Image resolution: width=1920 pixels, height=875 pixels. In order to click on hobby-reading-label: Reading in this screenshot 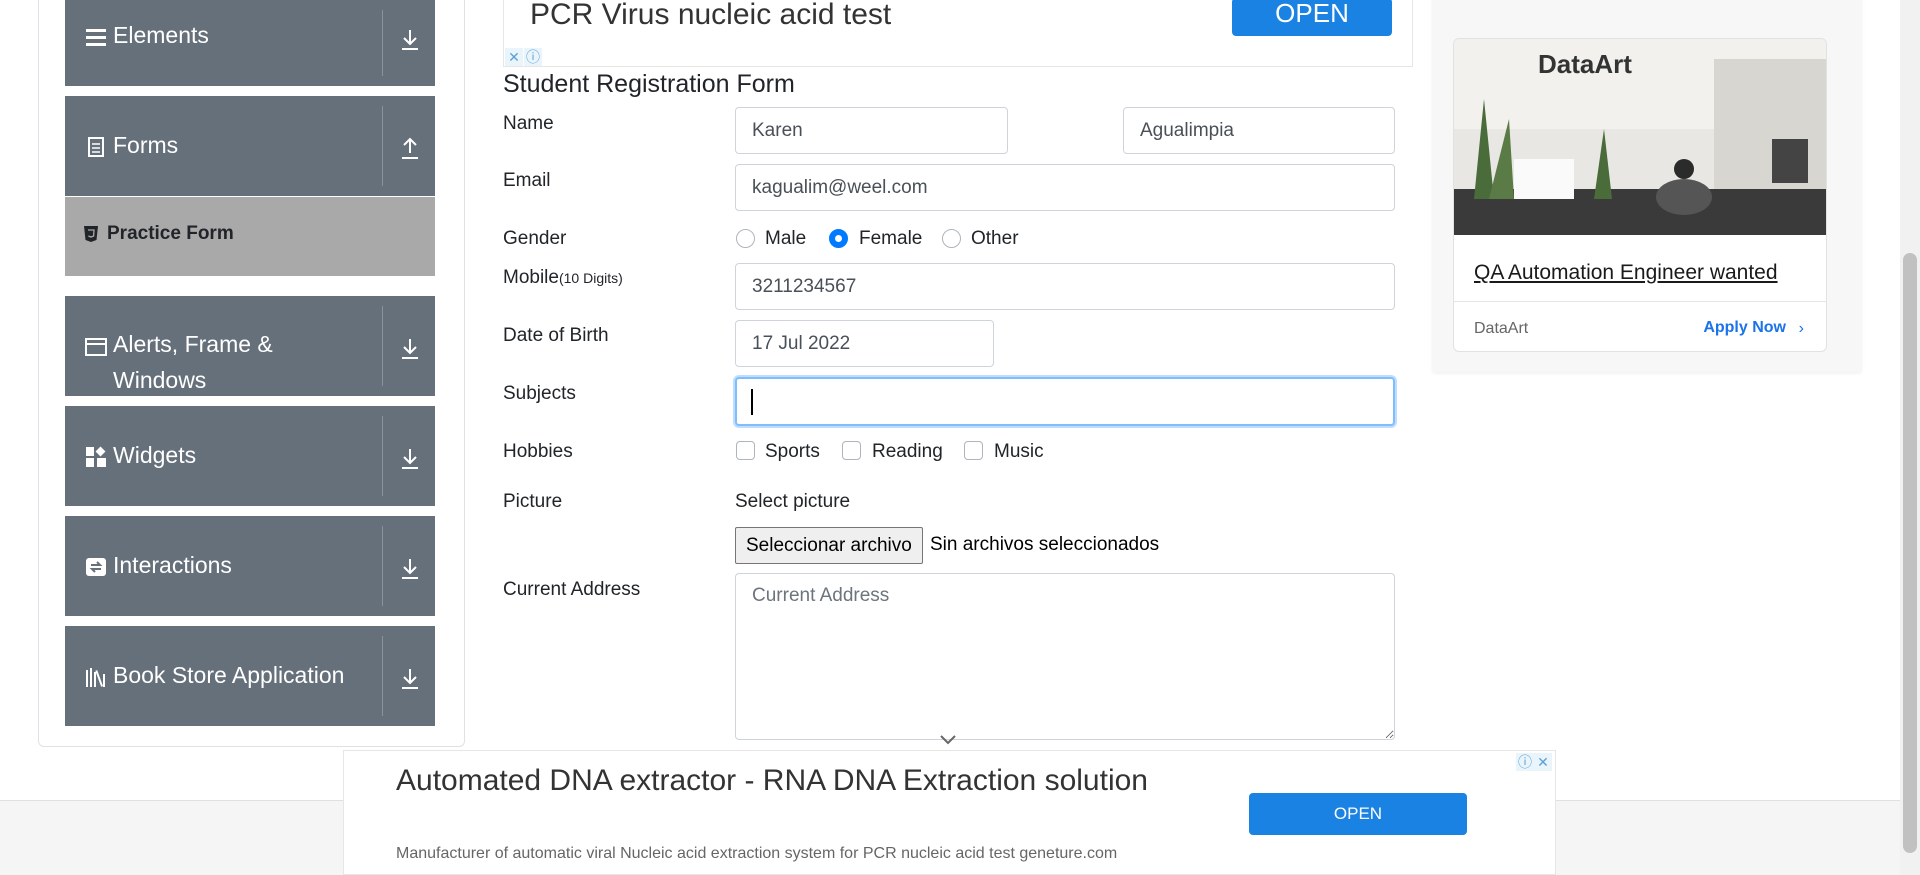, I will do `click(907, 452)`.